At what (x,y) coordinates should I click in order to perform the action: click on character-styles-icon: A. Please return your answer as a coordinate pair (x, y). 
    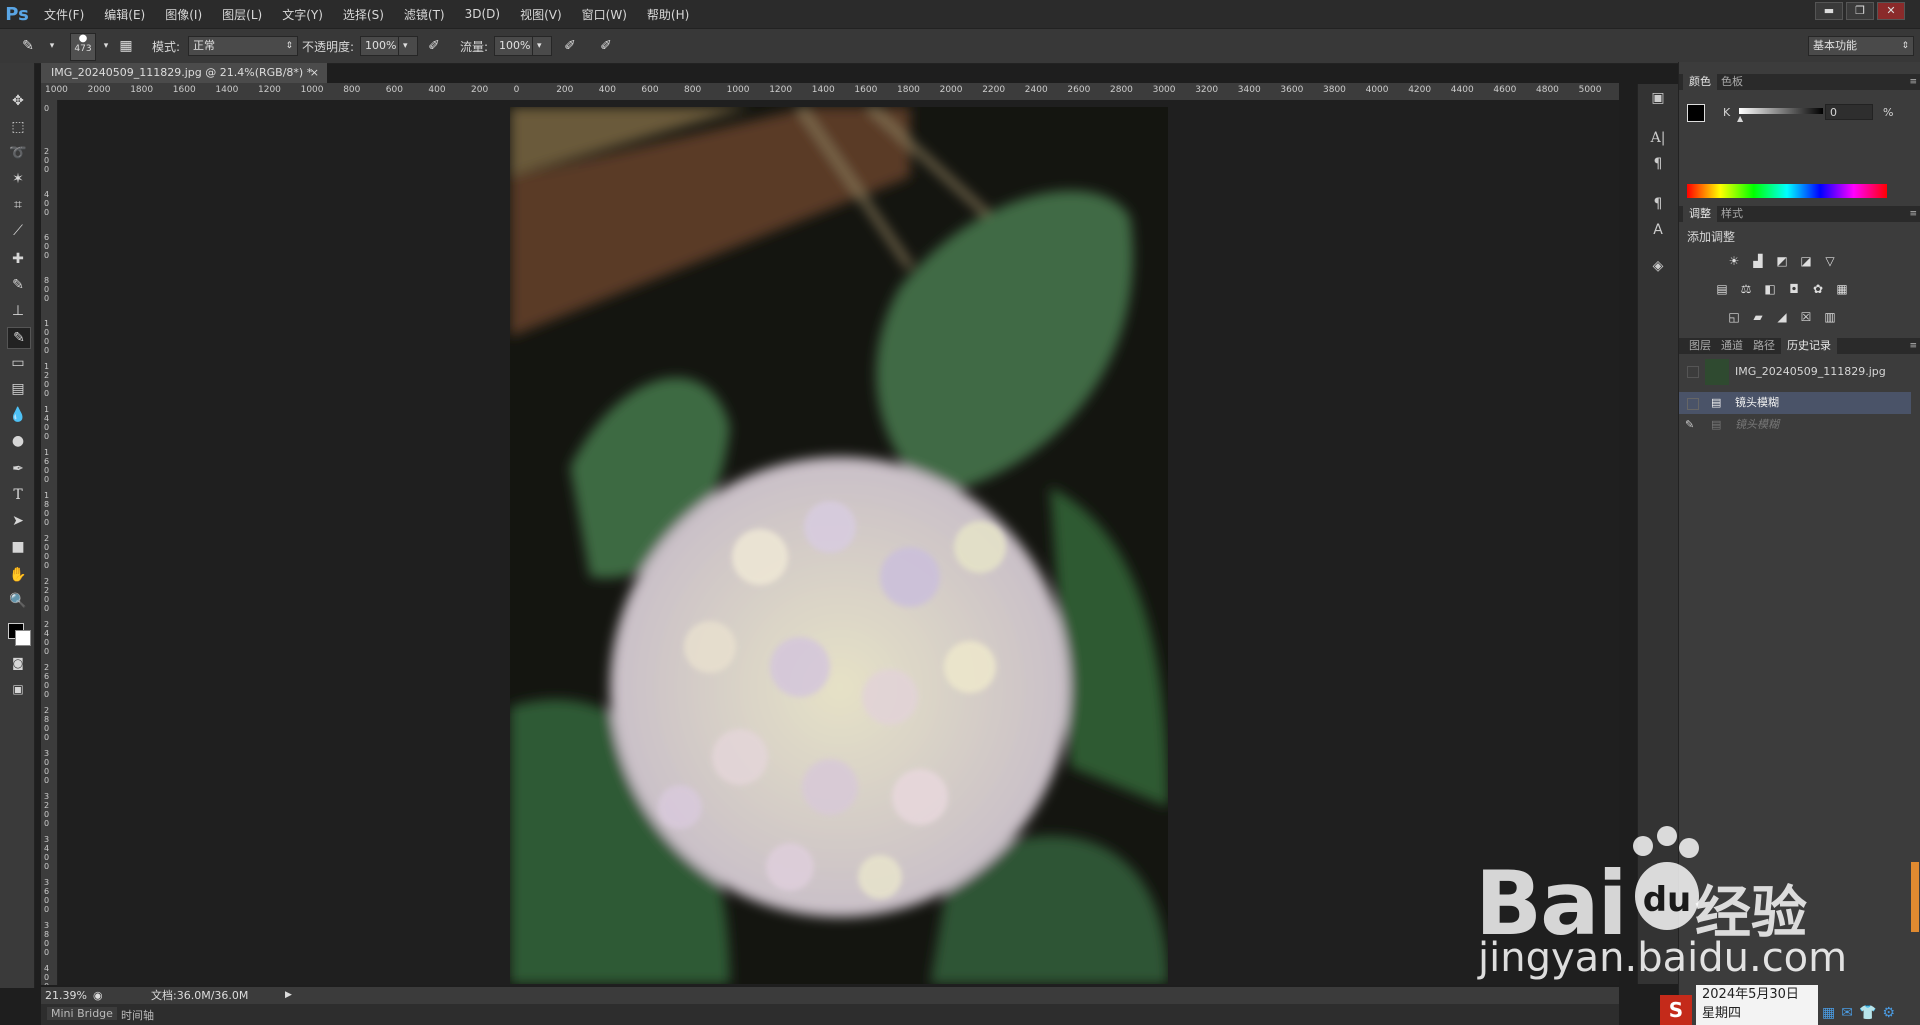
    Looking at the image, I should click on (1658, 230).